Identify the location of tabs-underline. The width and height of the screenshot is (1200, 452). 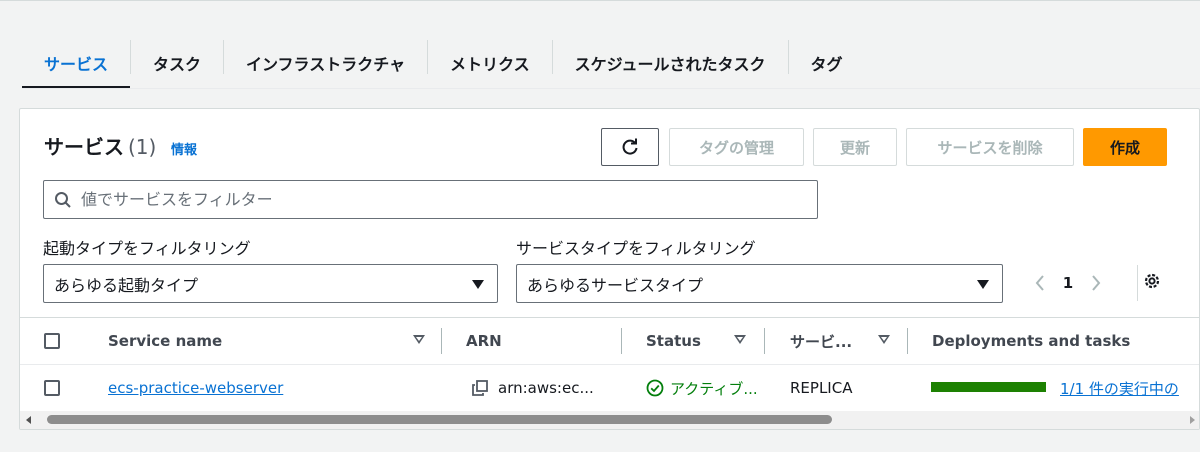
(611, 88).